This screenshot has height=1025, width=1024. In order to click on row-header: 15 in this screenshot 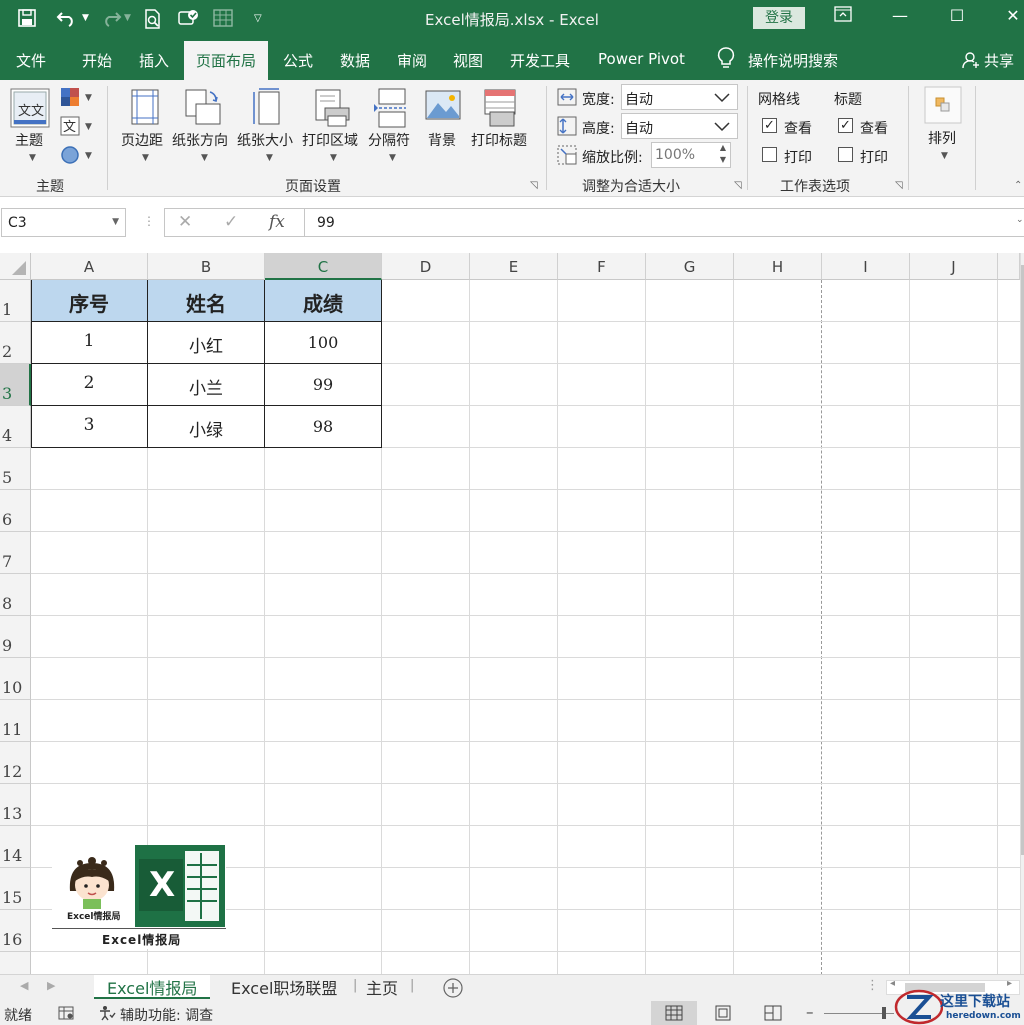, I will do `click(15, 889)`.